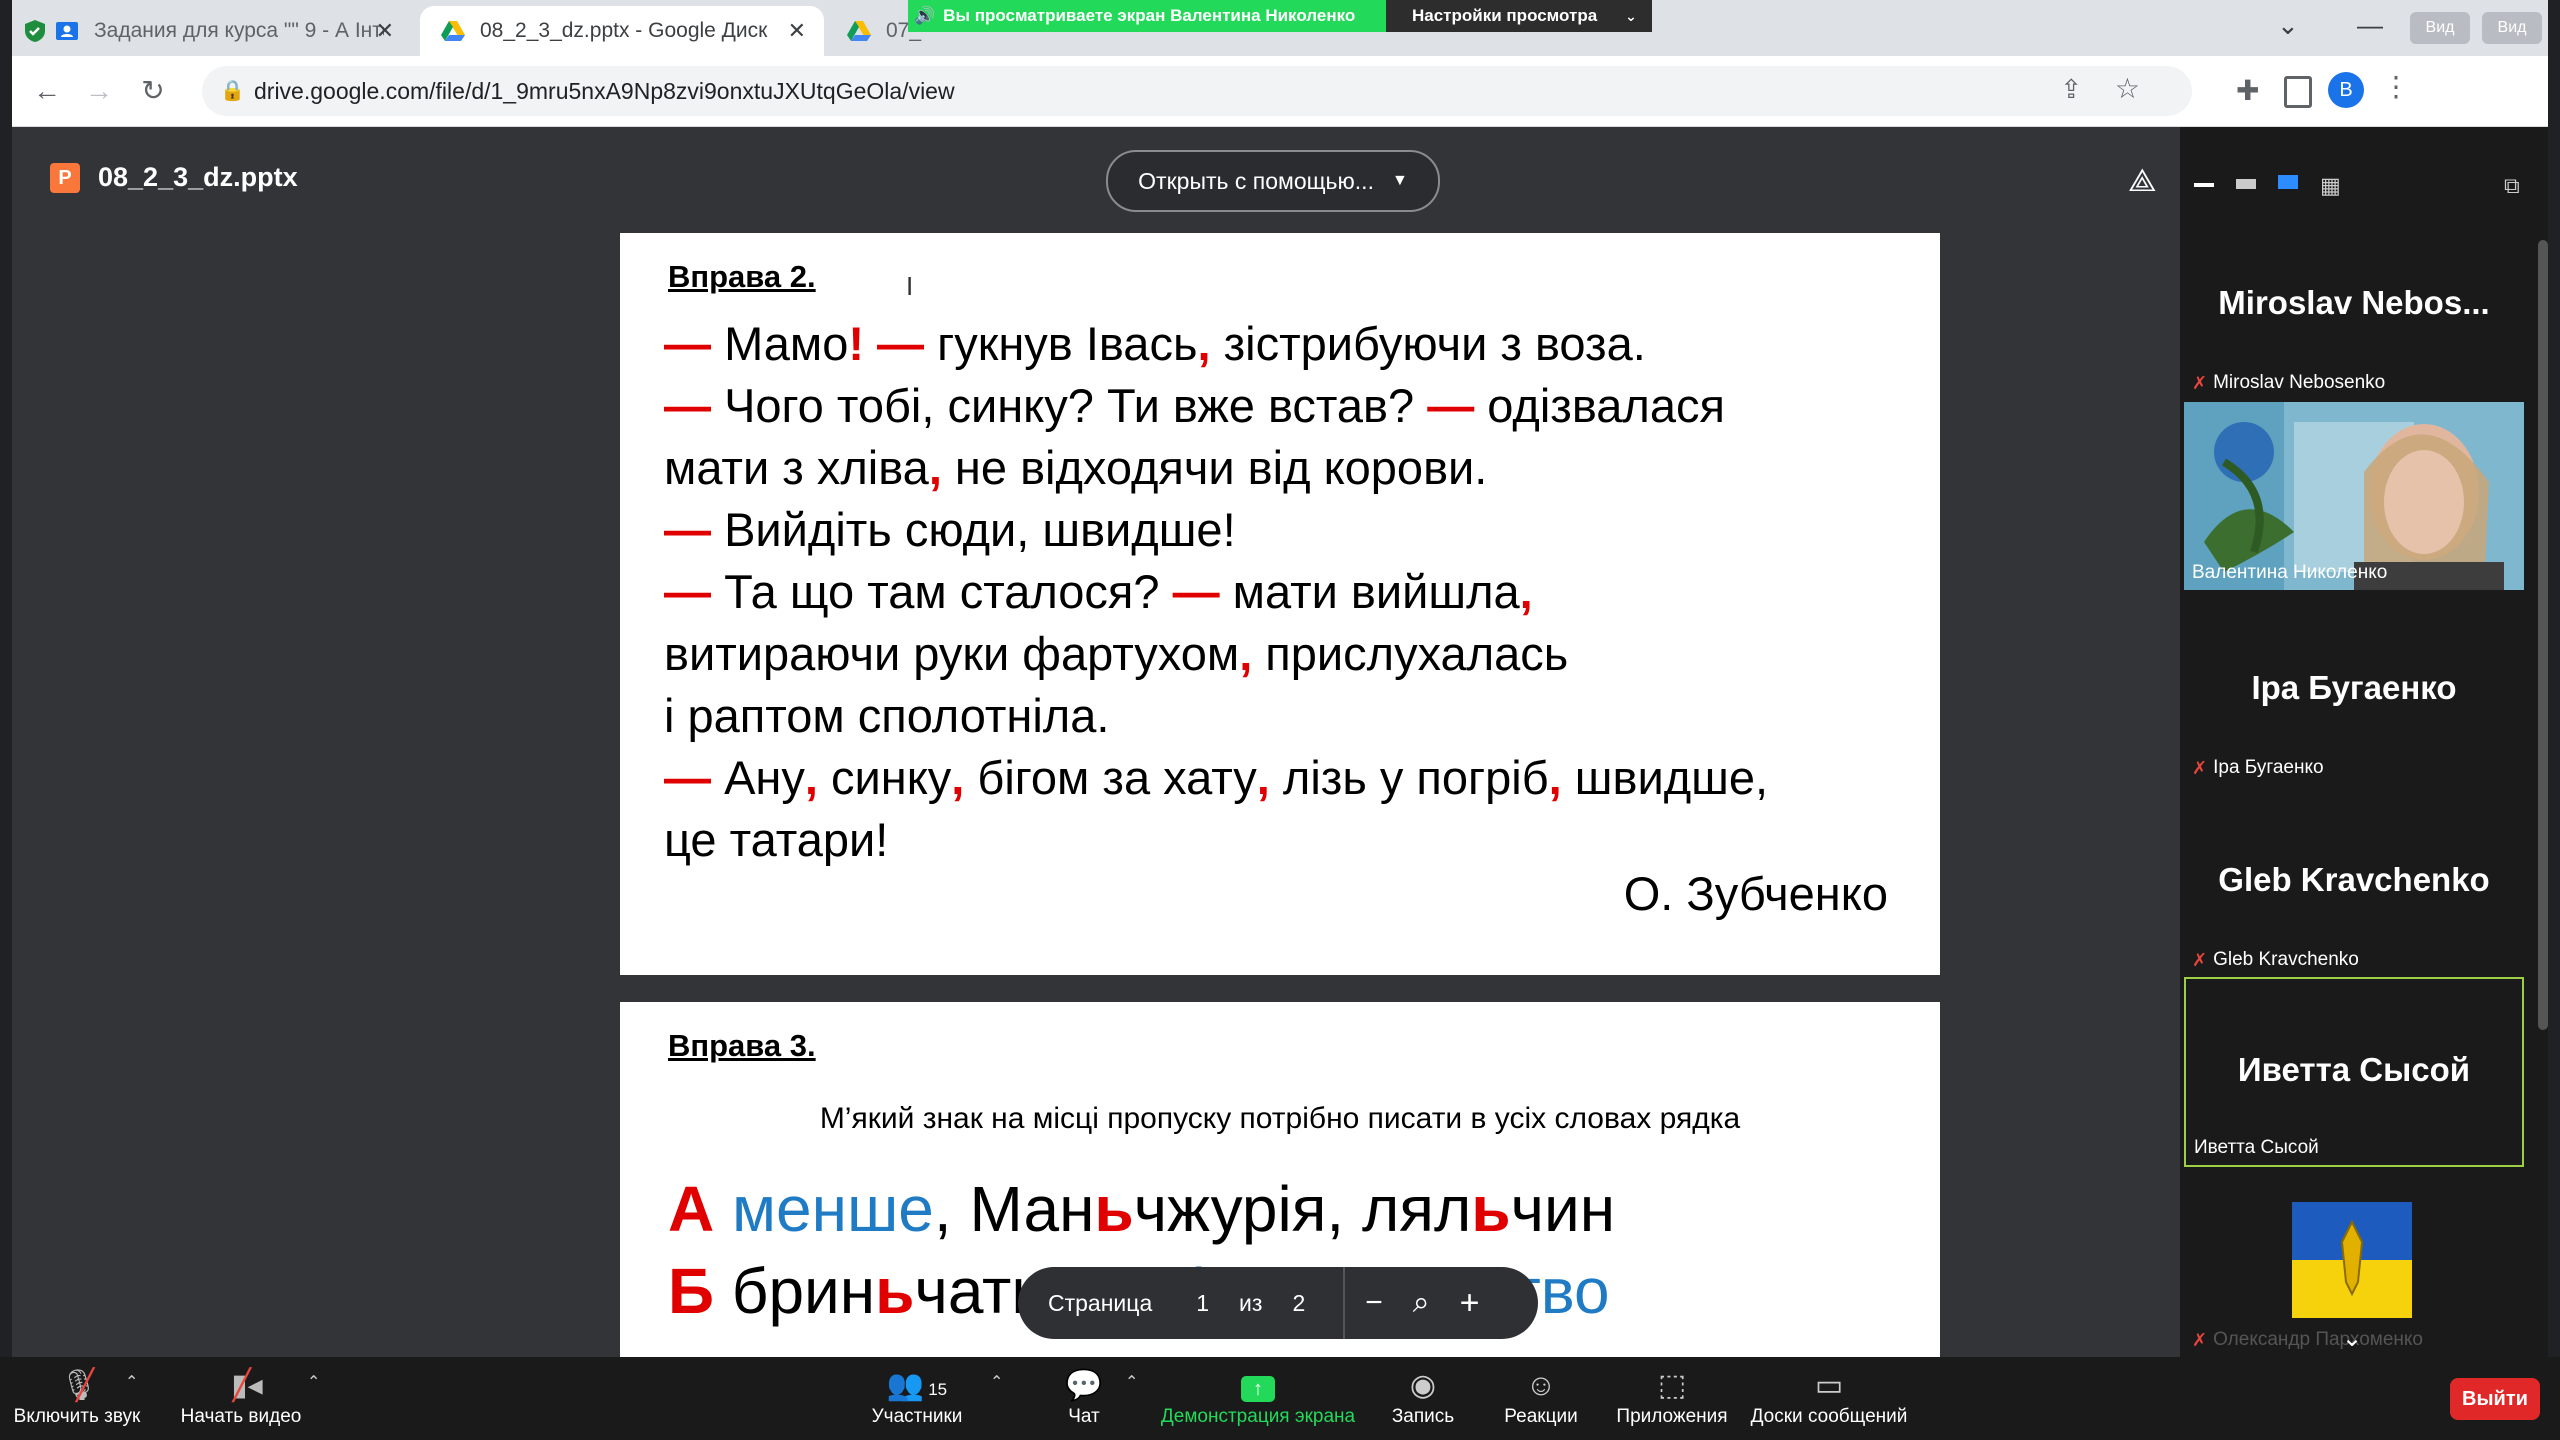 This screenshot has width=2560, height=1440. Describe the element at coordinates (2288, 25) in the screenshot. I see `tab-search-chevron-icon: ⌄` at that location.